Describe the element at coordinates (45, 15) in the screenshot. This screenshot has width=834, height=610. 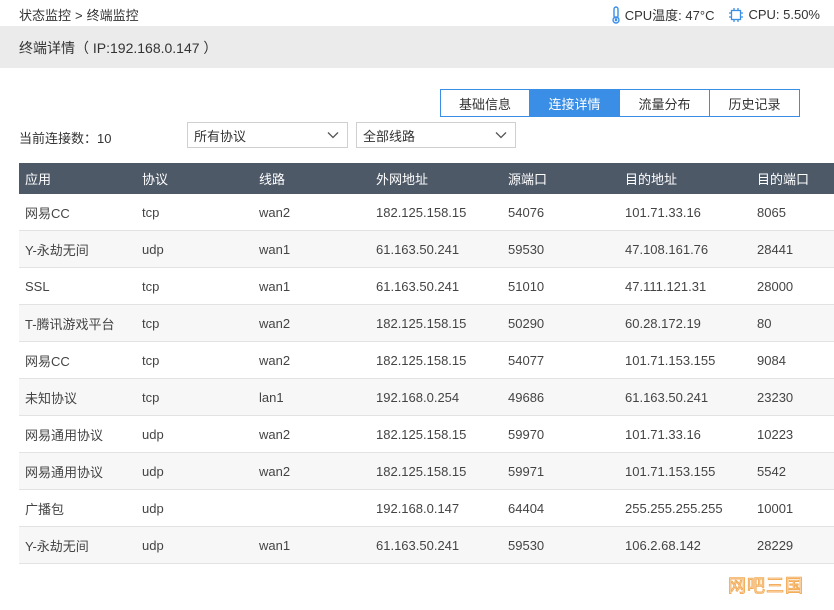
I see `breadcrumb-parent: 状态监控` at that location.